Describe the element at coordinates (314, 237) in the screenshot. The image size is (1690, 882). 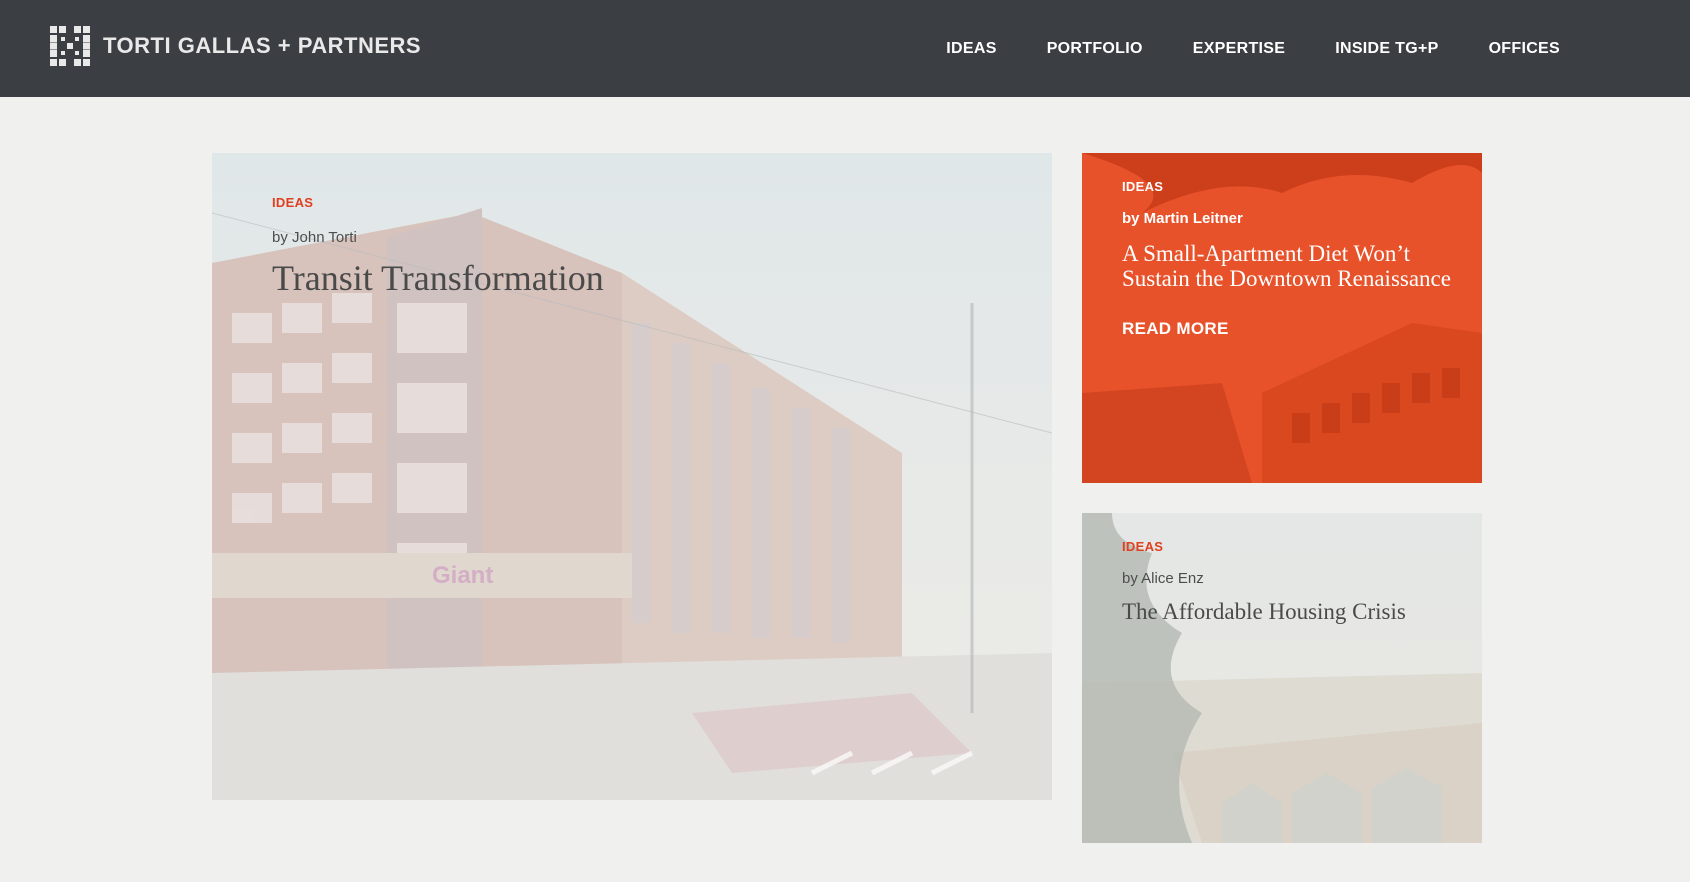
I see `article-author: by John Torti` at that location.